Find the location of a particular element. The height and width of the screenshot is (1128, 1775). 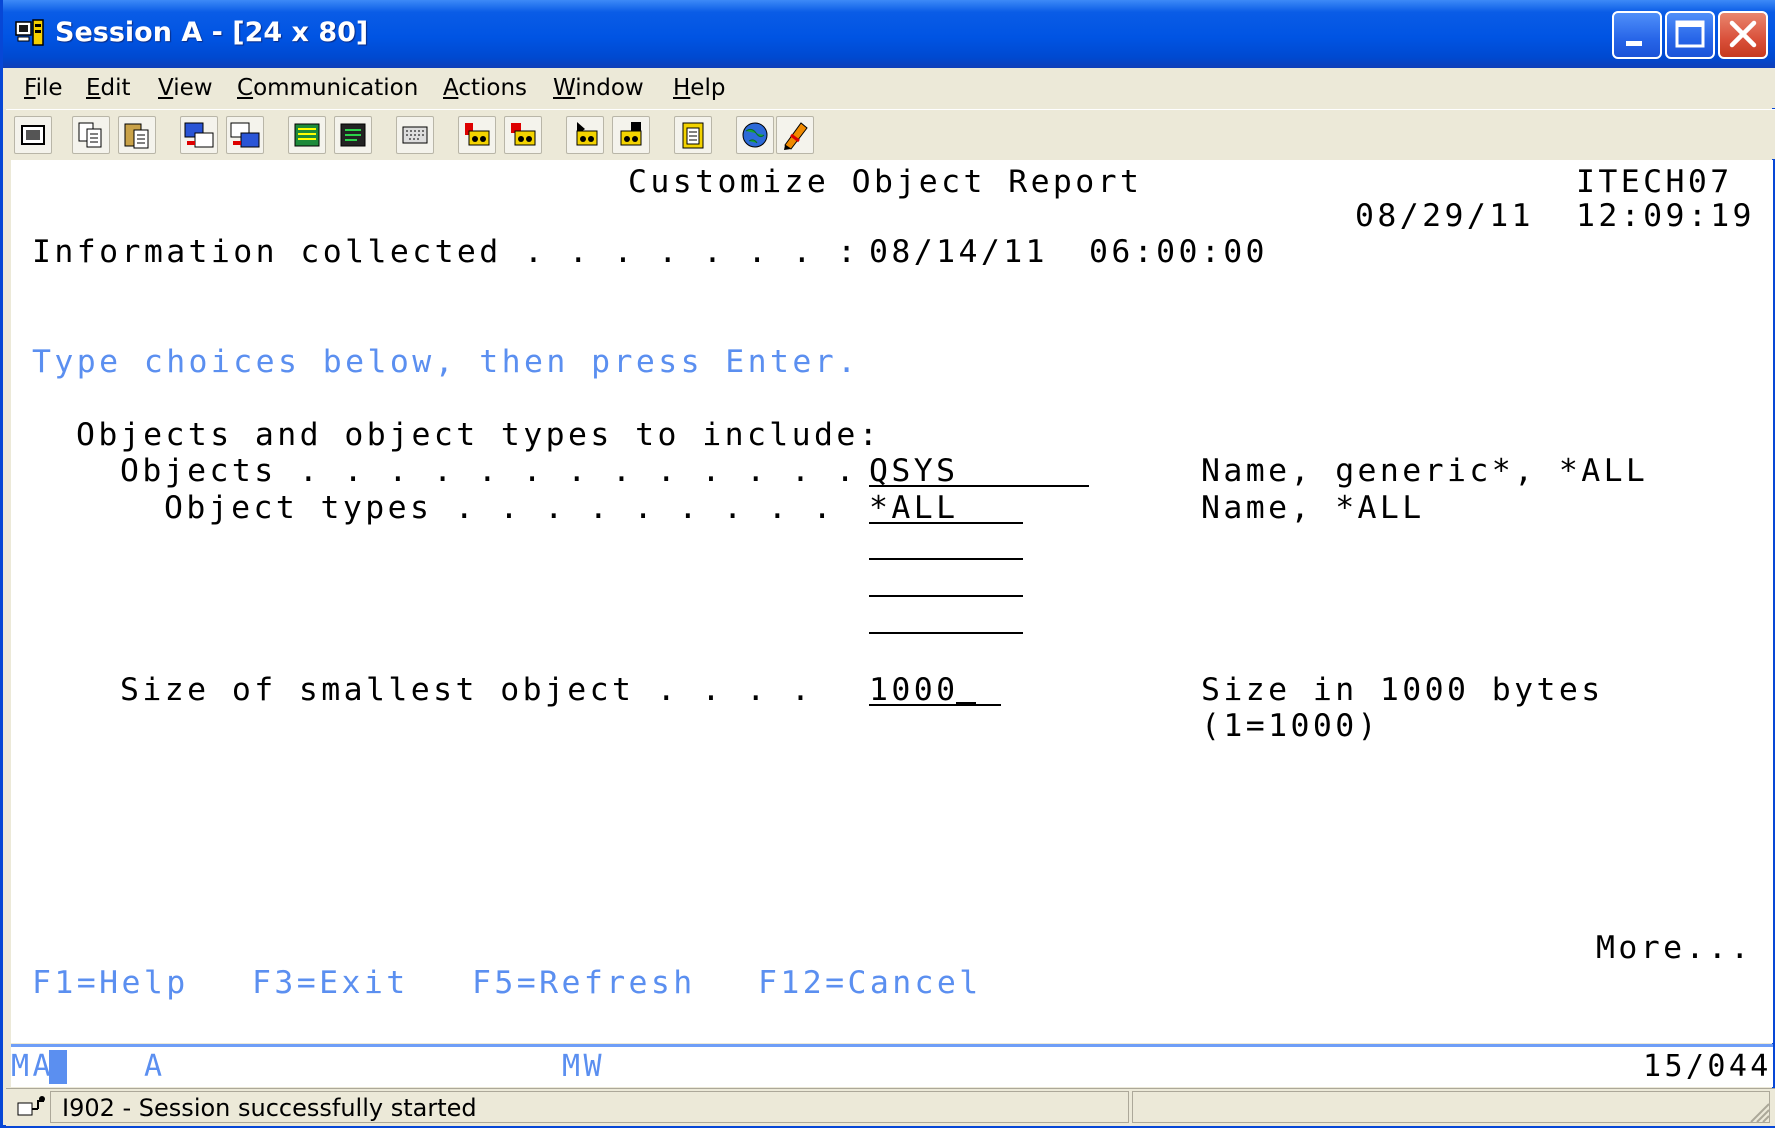

green-screen-icon is located at coordinates (353, 135).